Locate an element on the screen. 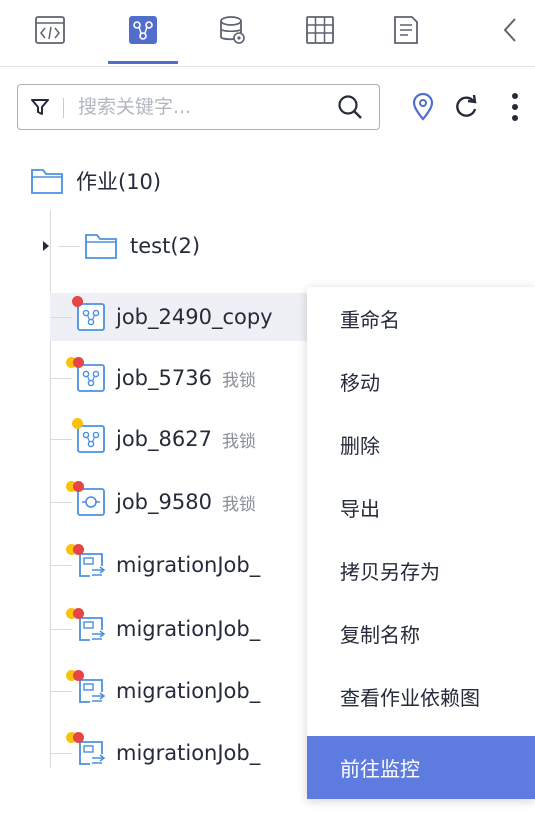  tab-script is located at coordinates (50, 30).